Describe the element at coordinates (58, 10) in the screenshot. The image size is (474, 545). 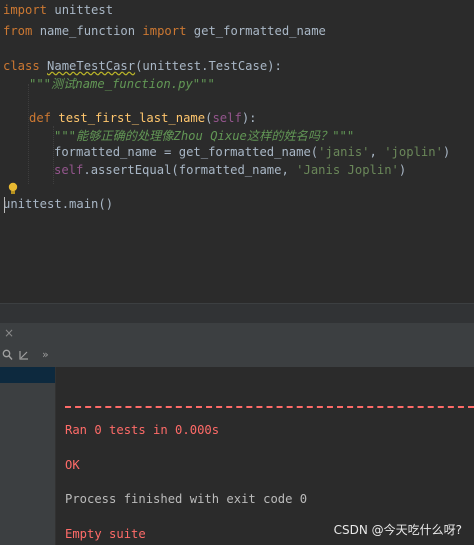
I see `code-line-1: import unittest` at that location.